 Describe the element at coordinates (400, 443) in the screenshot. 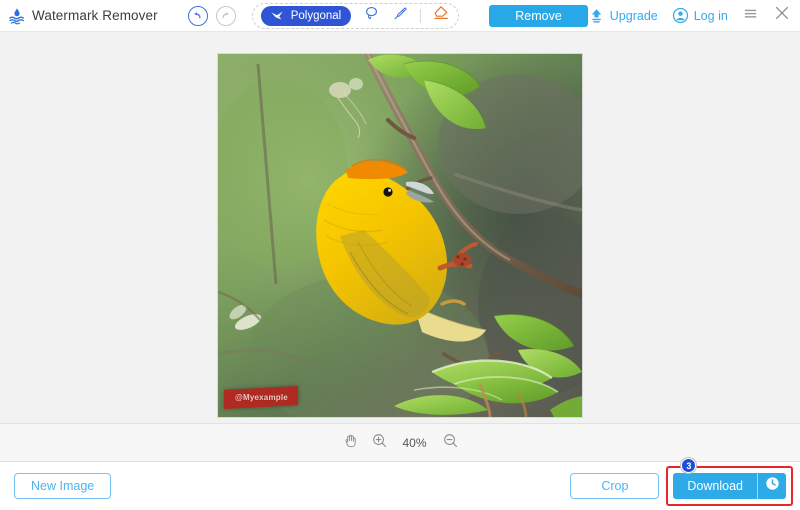

I see `zoom-bar: 40%` at that location.